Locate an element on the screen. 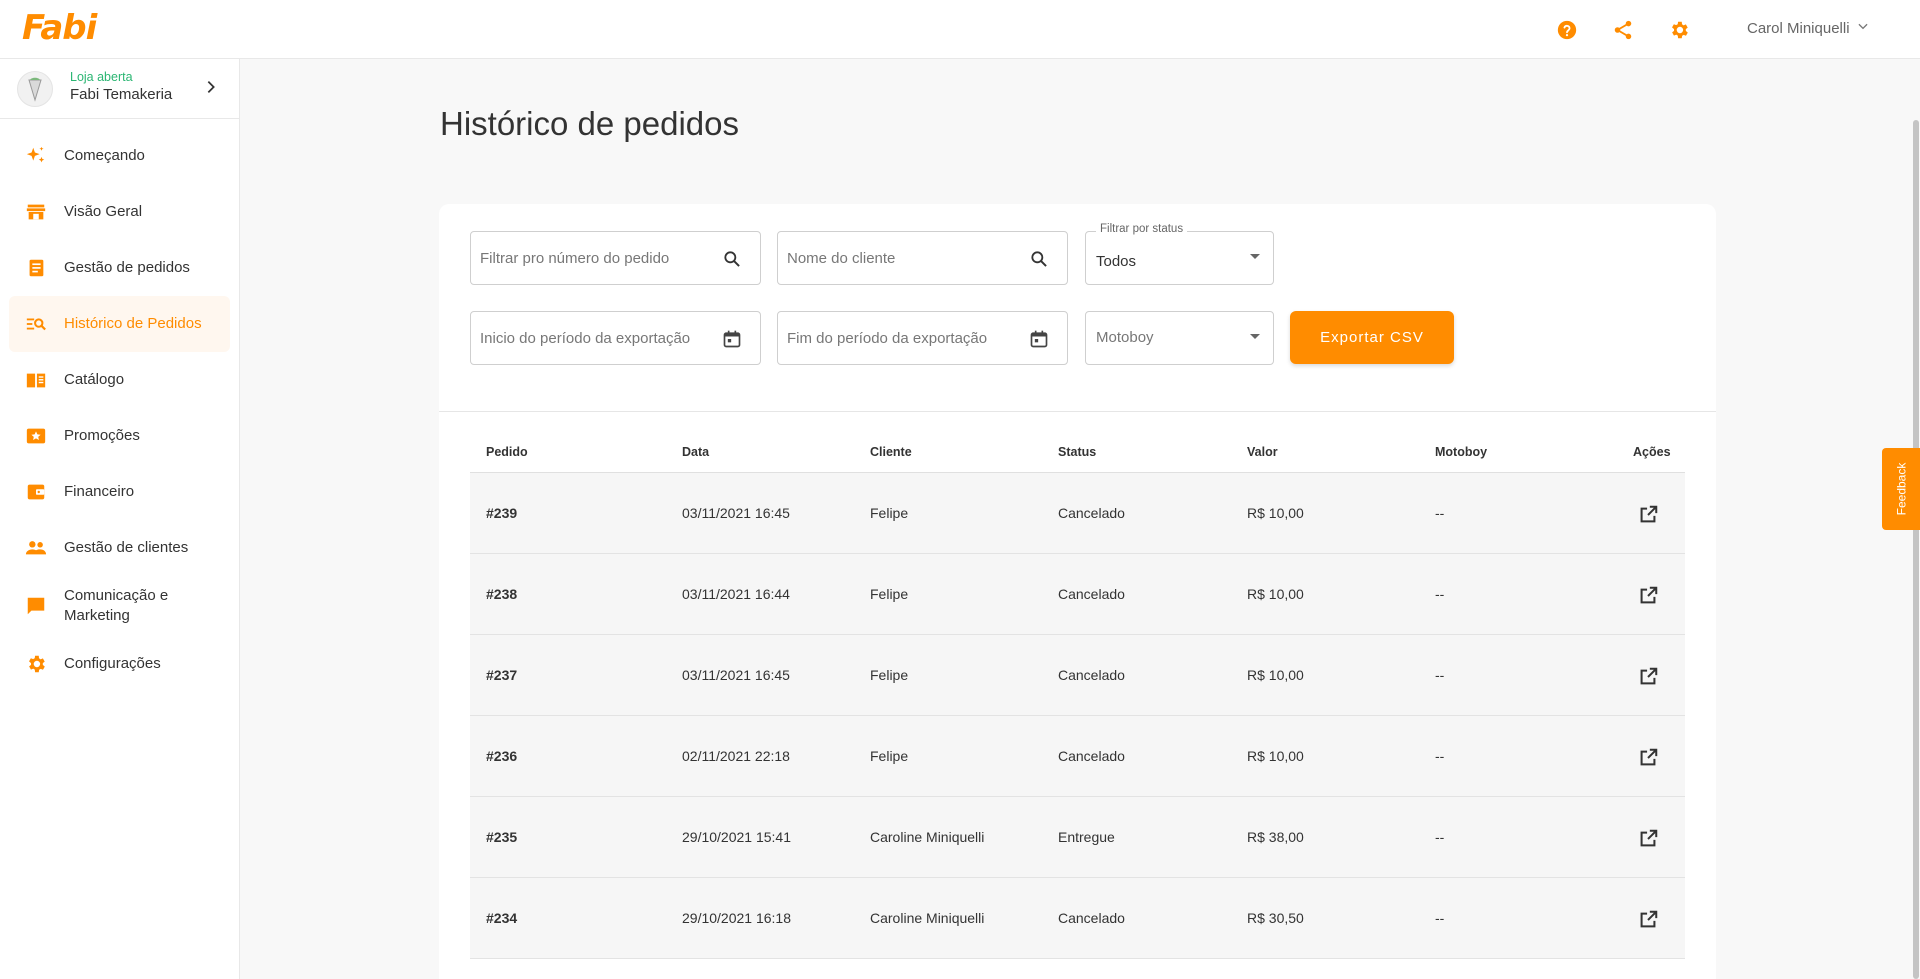  order-number-filter is located at coordinates (615, 258).